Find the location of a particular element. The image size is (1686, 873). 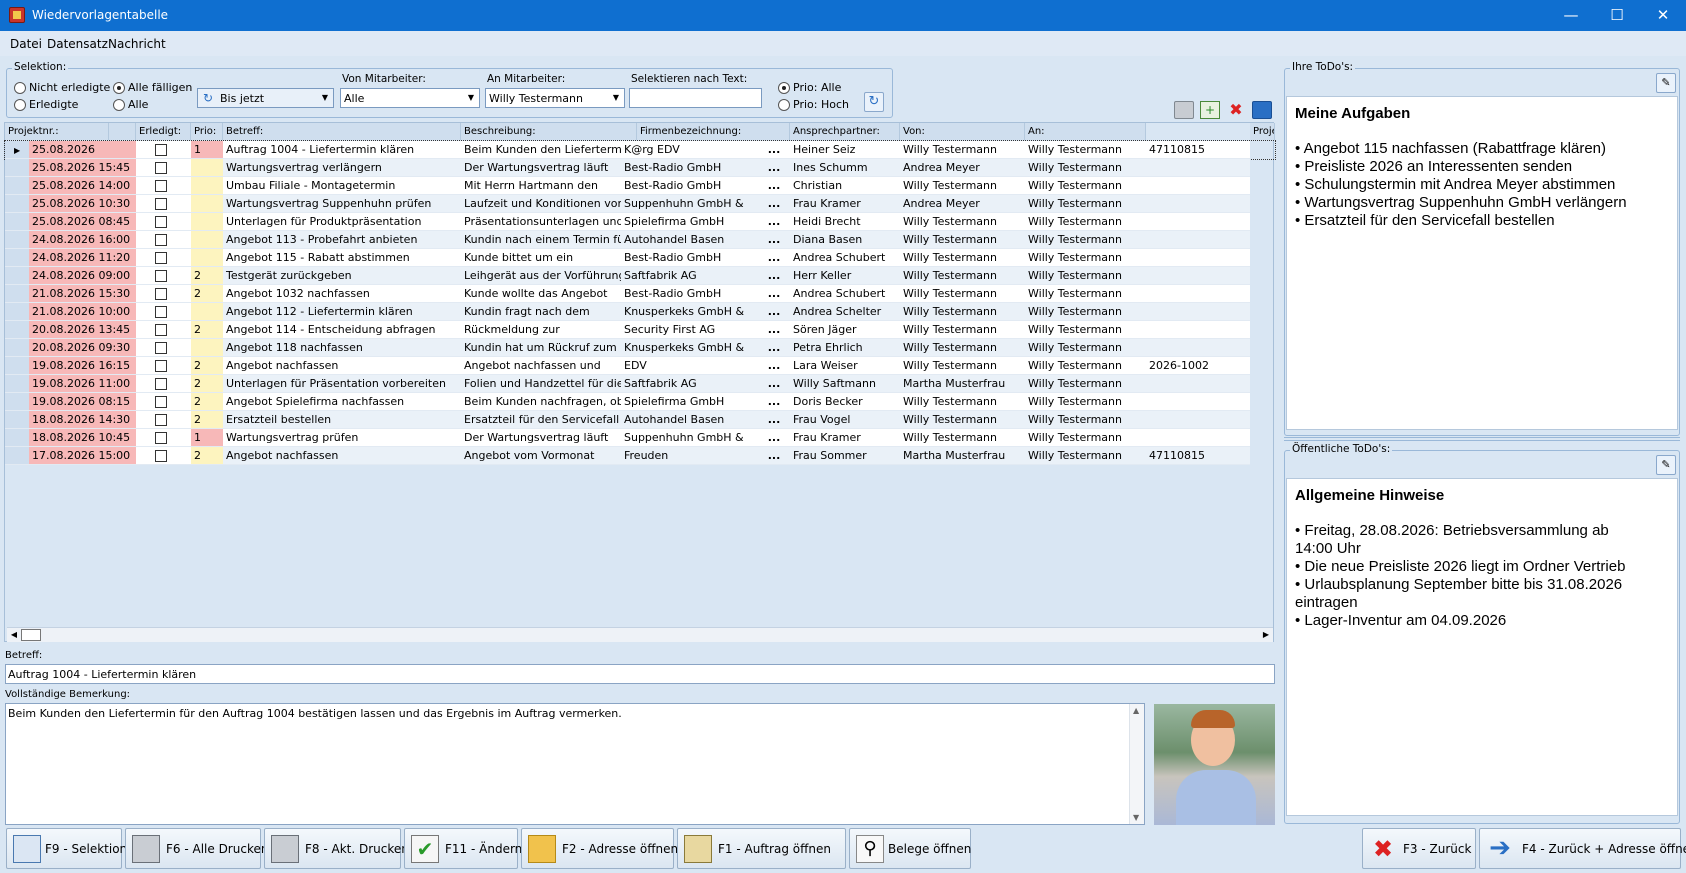

maximize-button: ☐ is located at coordinates (1617, 15).